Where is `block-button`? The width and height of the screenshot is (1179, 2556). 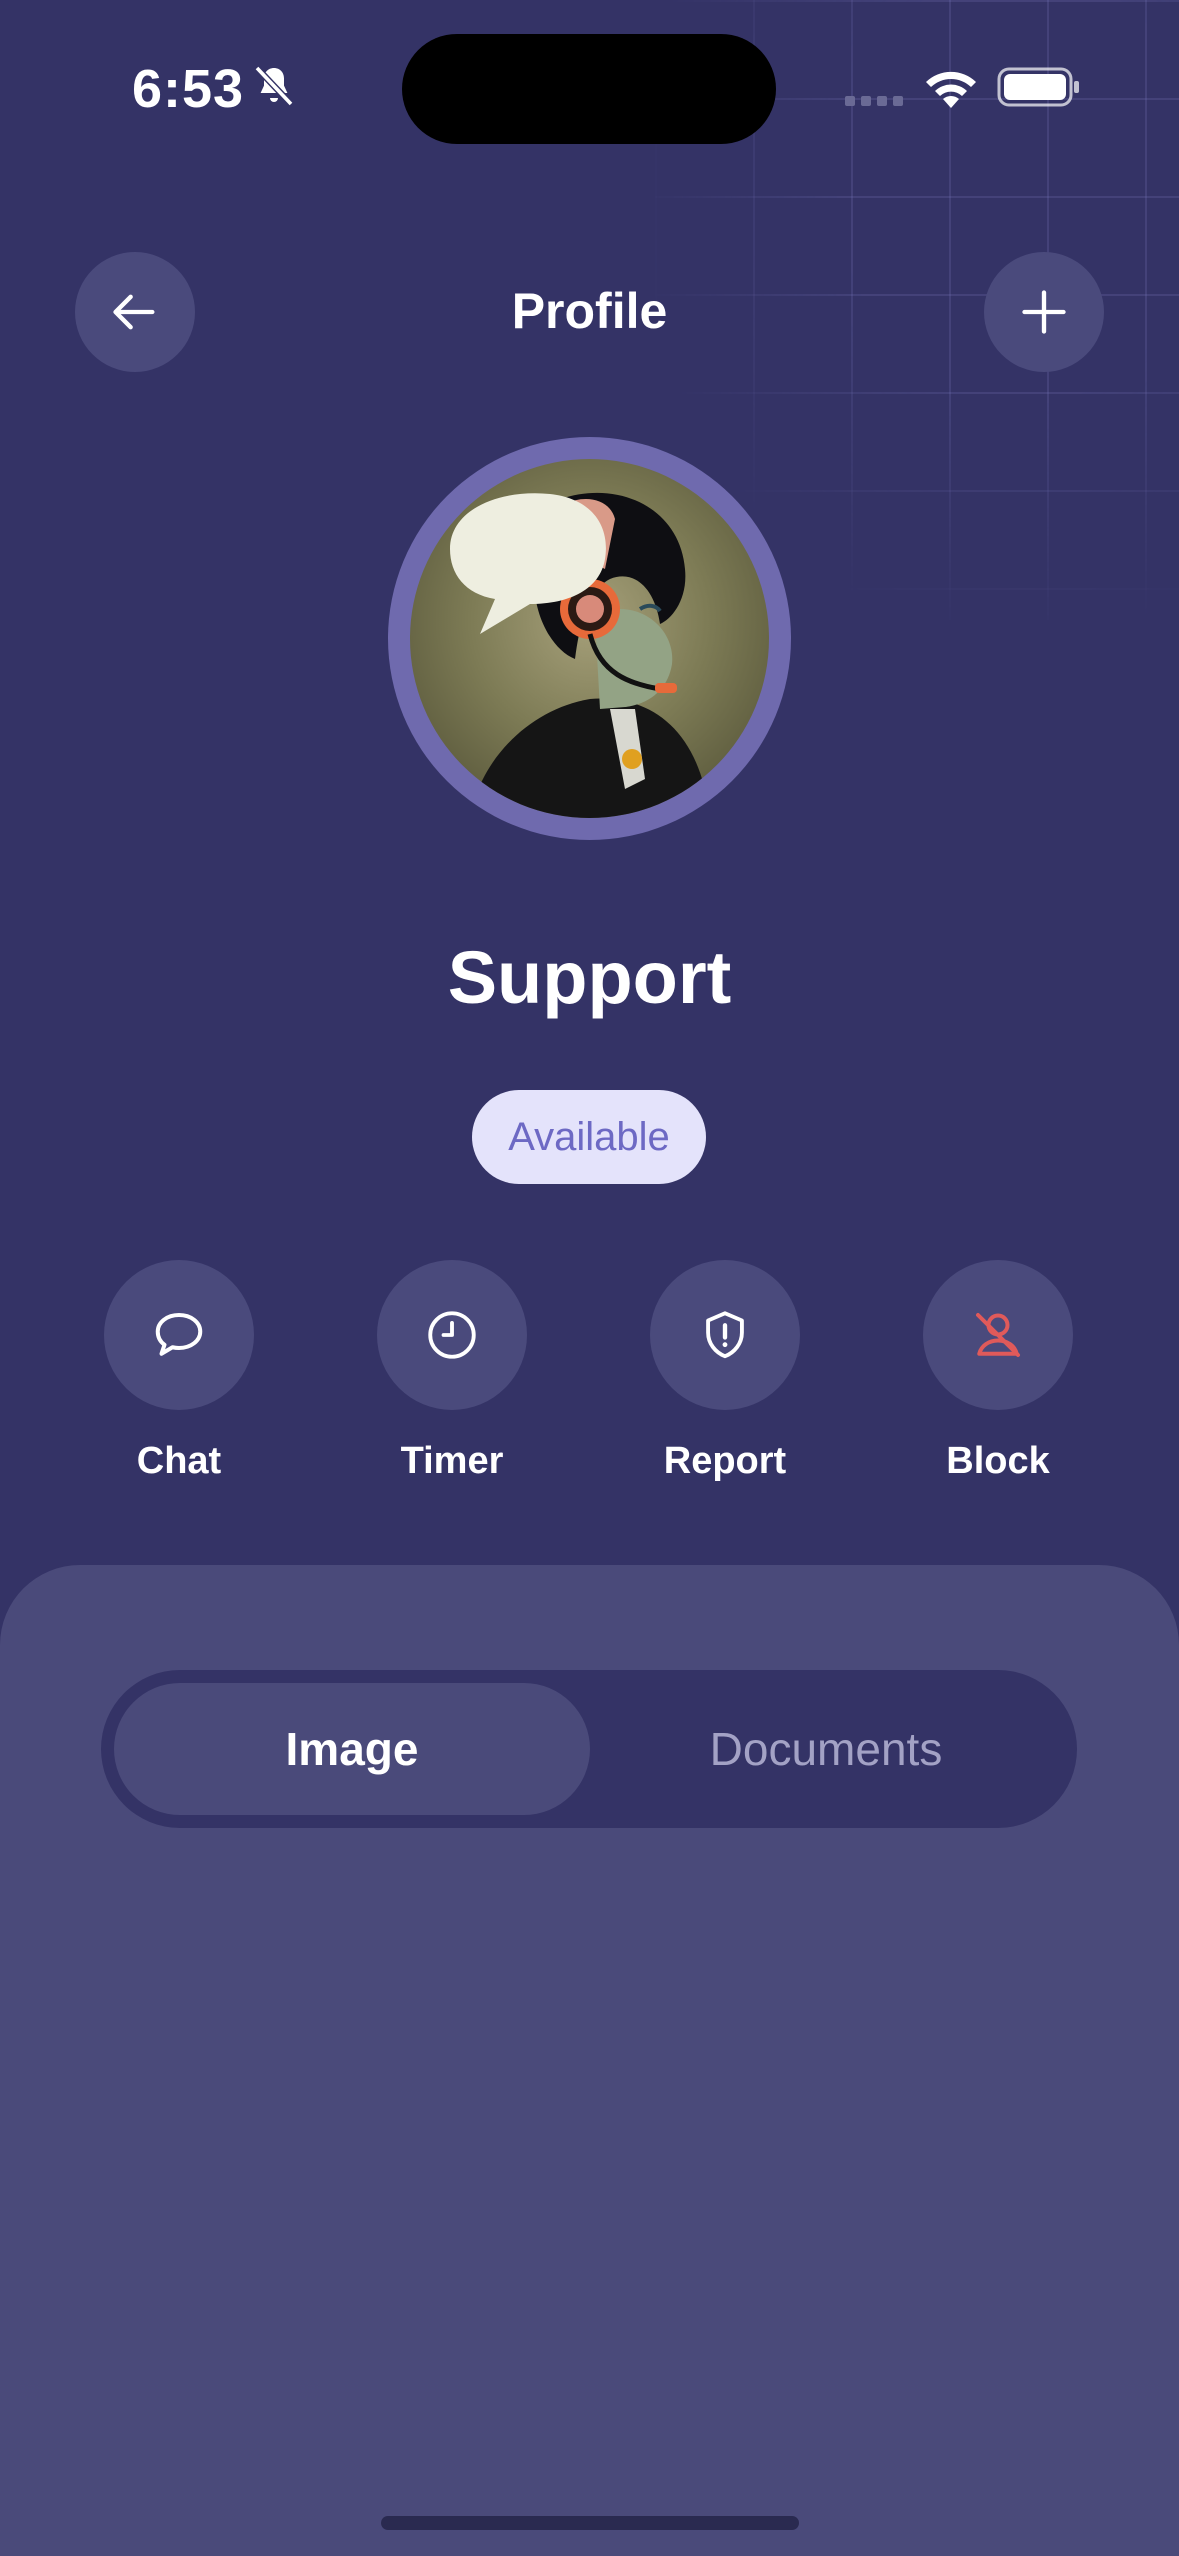
block-button is located at coordinates (998, 1335).